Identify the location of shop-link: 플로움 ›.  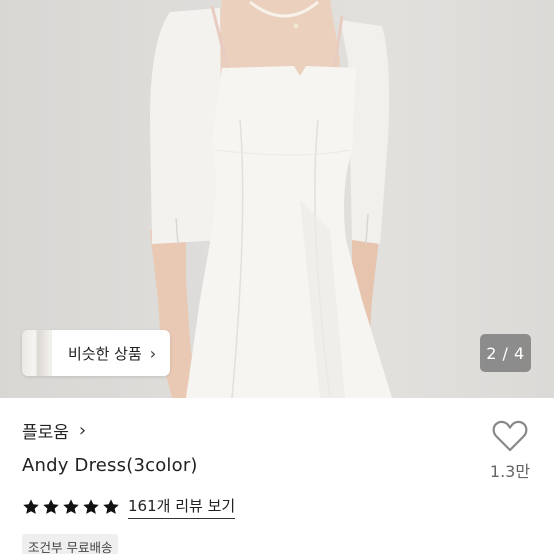
(54, 430).